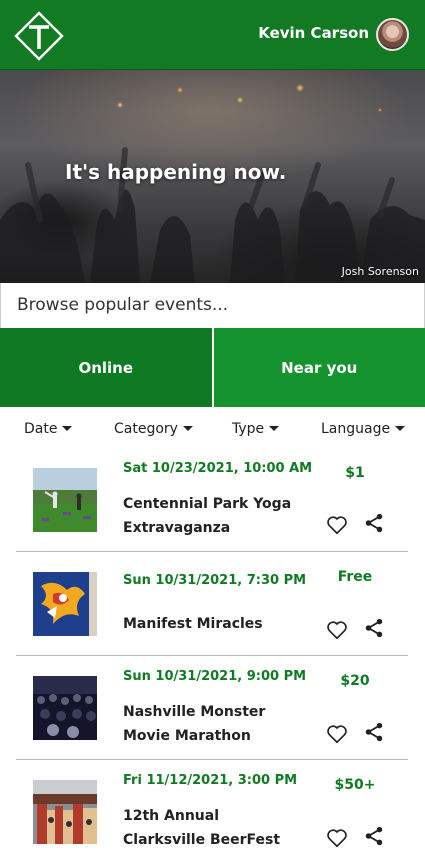 This screenshot has height=853, width=425. Describe the element at coordinates (212, 35) in the screenshot. I see `app-header: Kevin Carson` at that location.